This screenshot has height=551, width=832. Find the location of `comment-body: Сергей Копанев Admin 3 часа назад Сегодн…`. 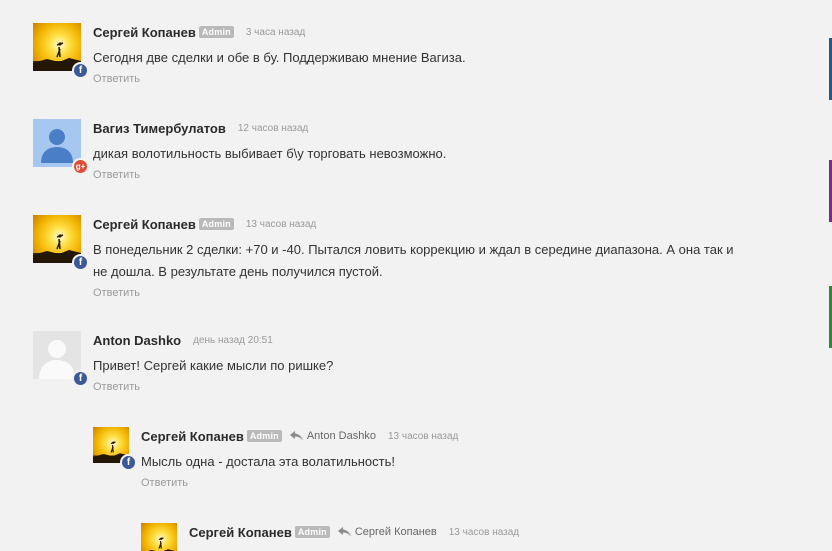

comment-body: Сергей Копанев Admin 3 часа назад Сегодн… is located at coordinates (279, 55).